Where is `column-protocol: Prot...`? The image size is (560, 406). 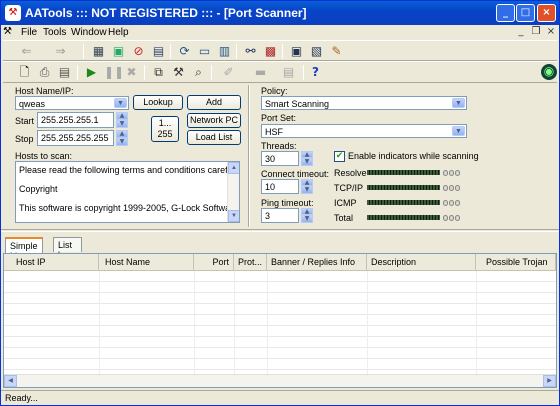 column-protocol: Prot... is located at coordinates (250, 262).